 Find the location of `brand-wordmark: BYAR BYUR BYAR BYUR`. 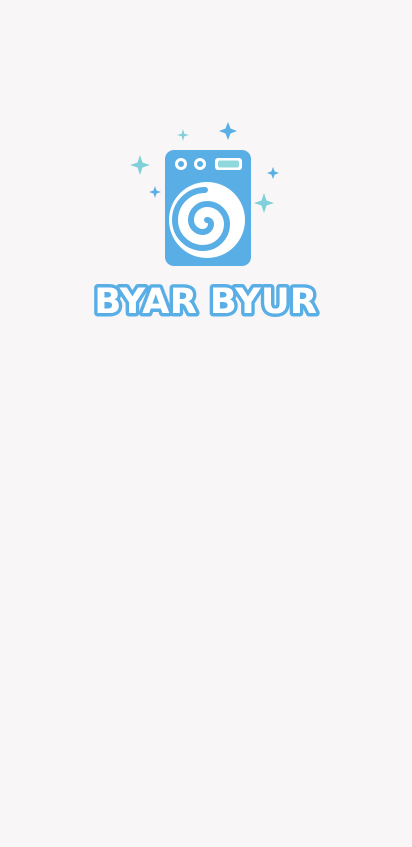

brand-wordmark: BYAR BYUR BYAR BYUR is located at coordinates (205, 302).